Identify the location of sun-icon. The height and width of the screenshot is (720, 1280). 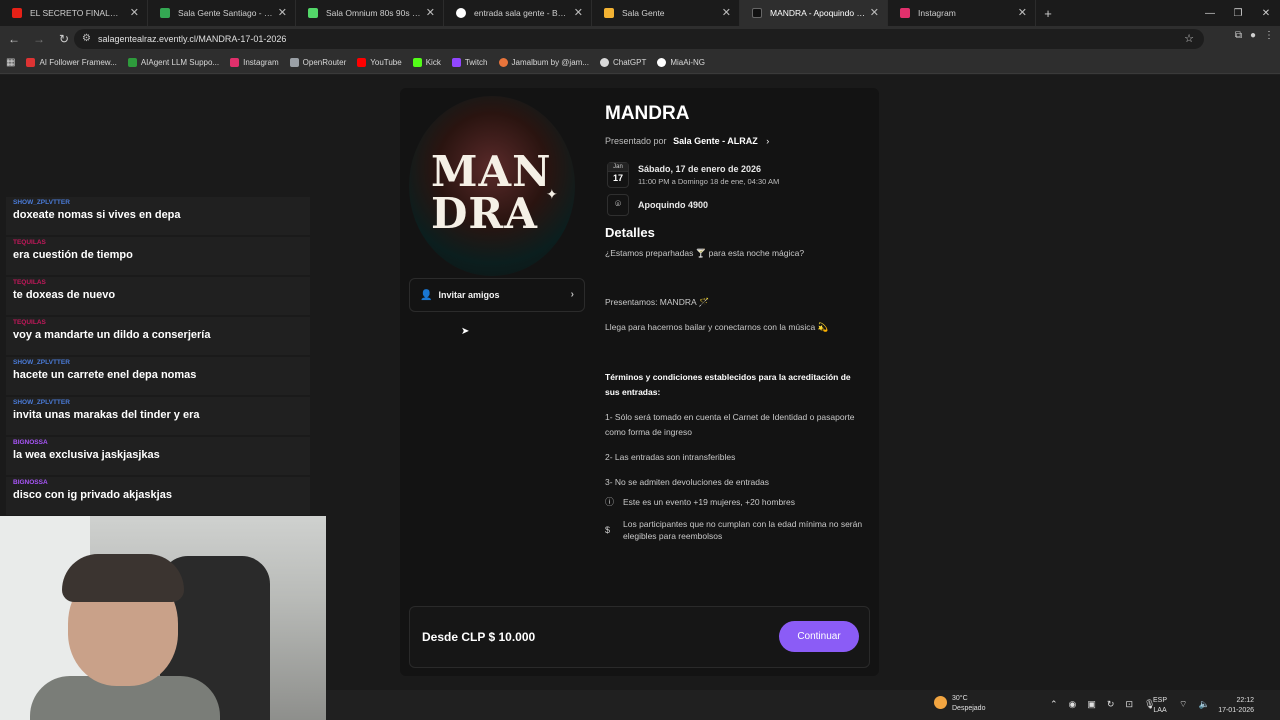
(940, 702).